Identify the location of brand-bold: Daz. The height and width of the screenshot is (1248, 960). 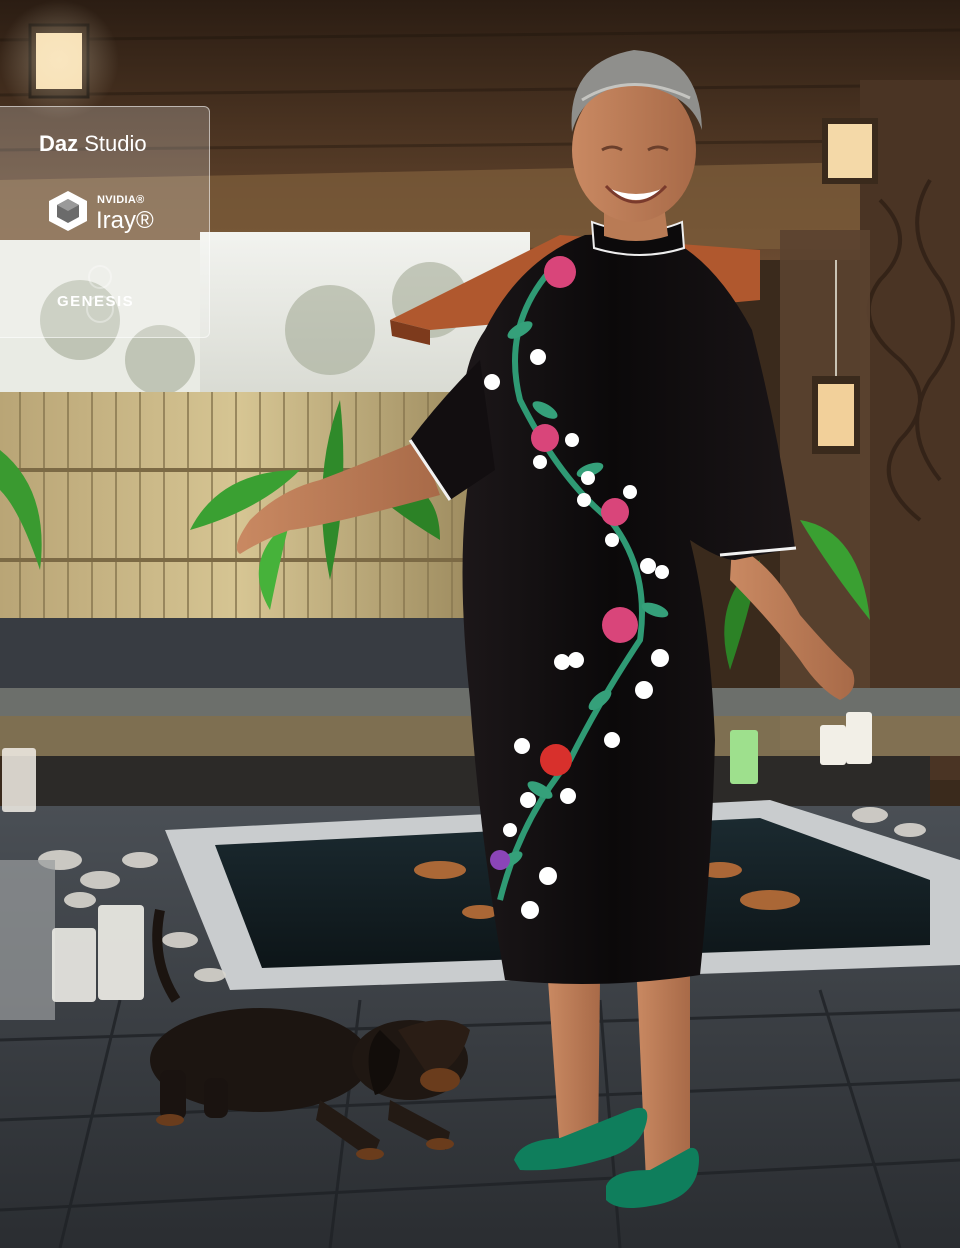
(59, 143).